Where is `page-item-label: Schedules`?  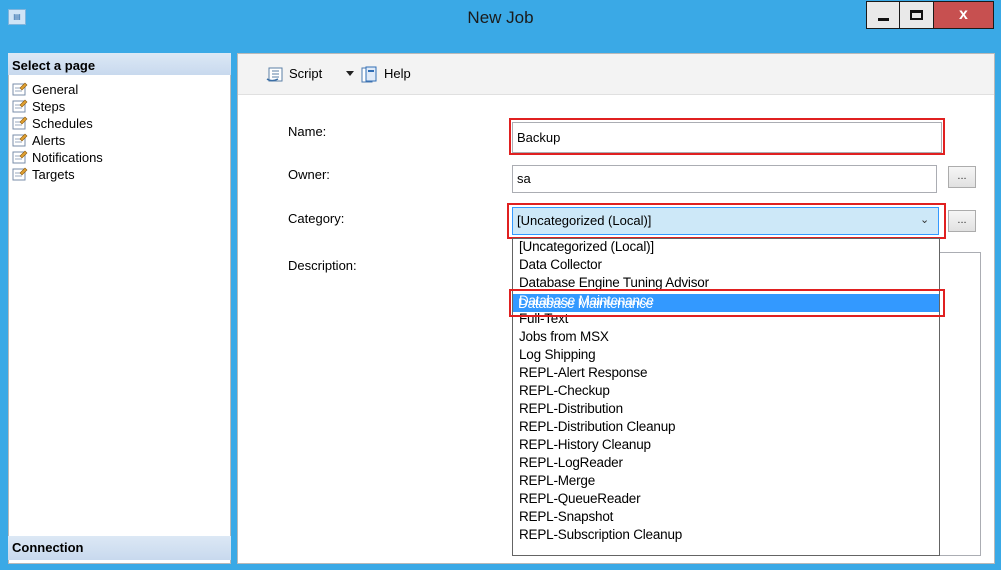
page-item-label: Schedules is located at coordinates (62, 123).